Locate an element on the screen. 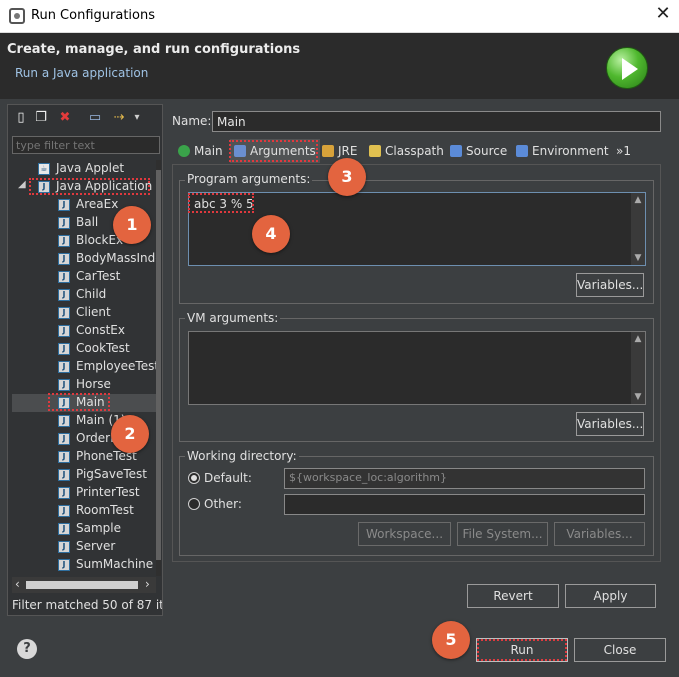  highlight-java-application is located at coordinates (89, 186).